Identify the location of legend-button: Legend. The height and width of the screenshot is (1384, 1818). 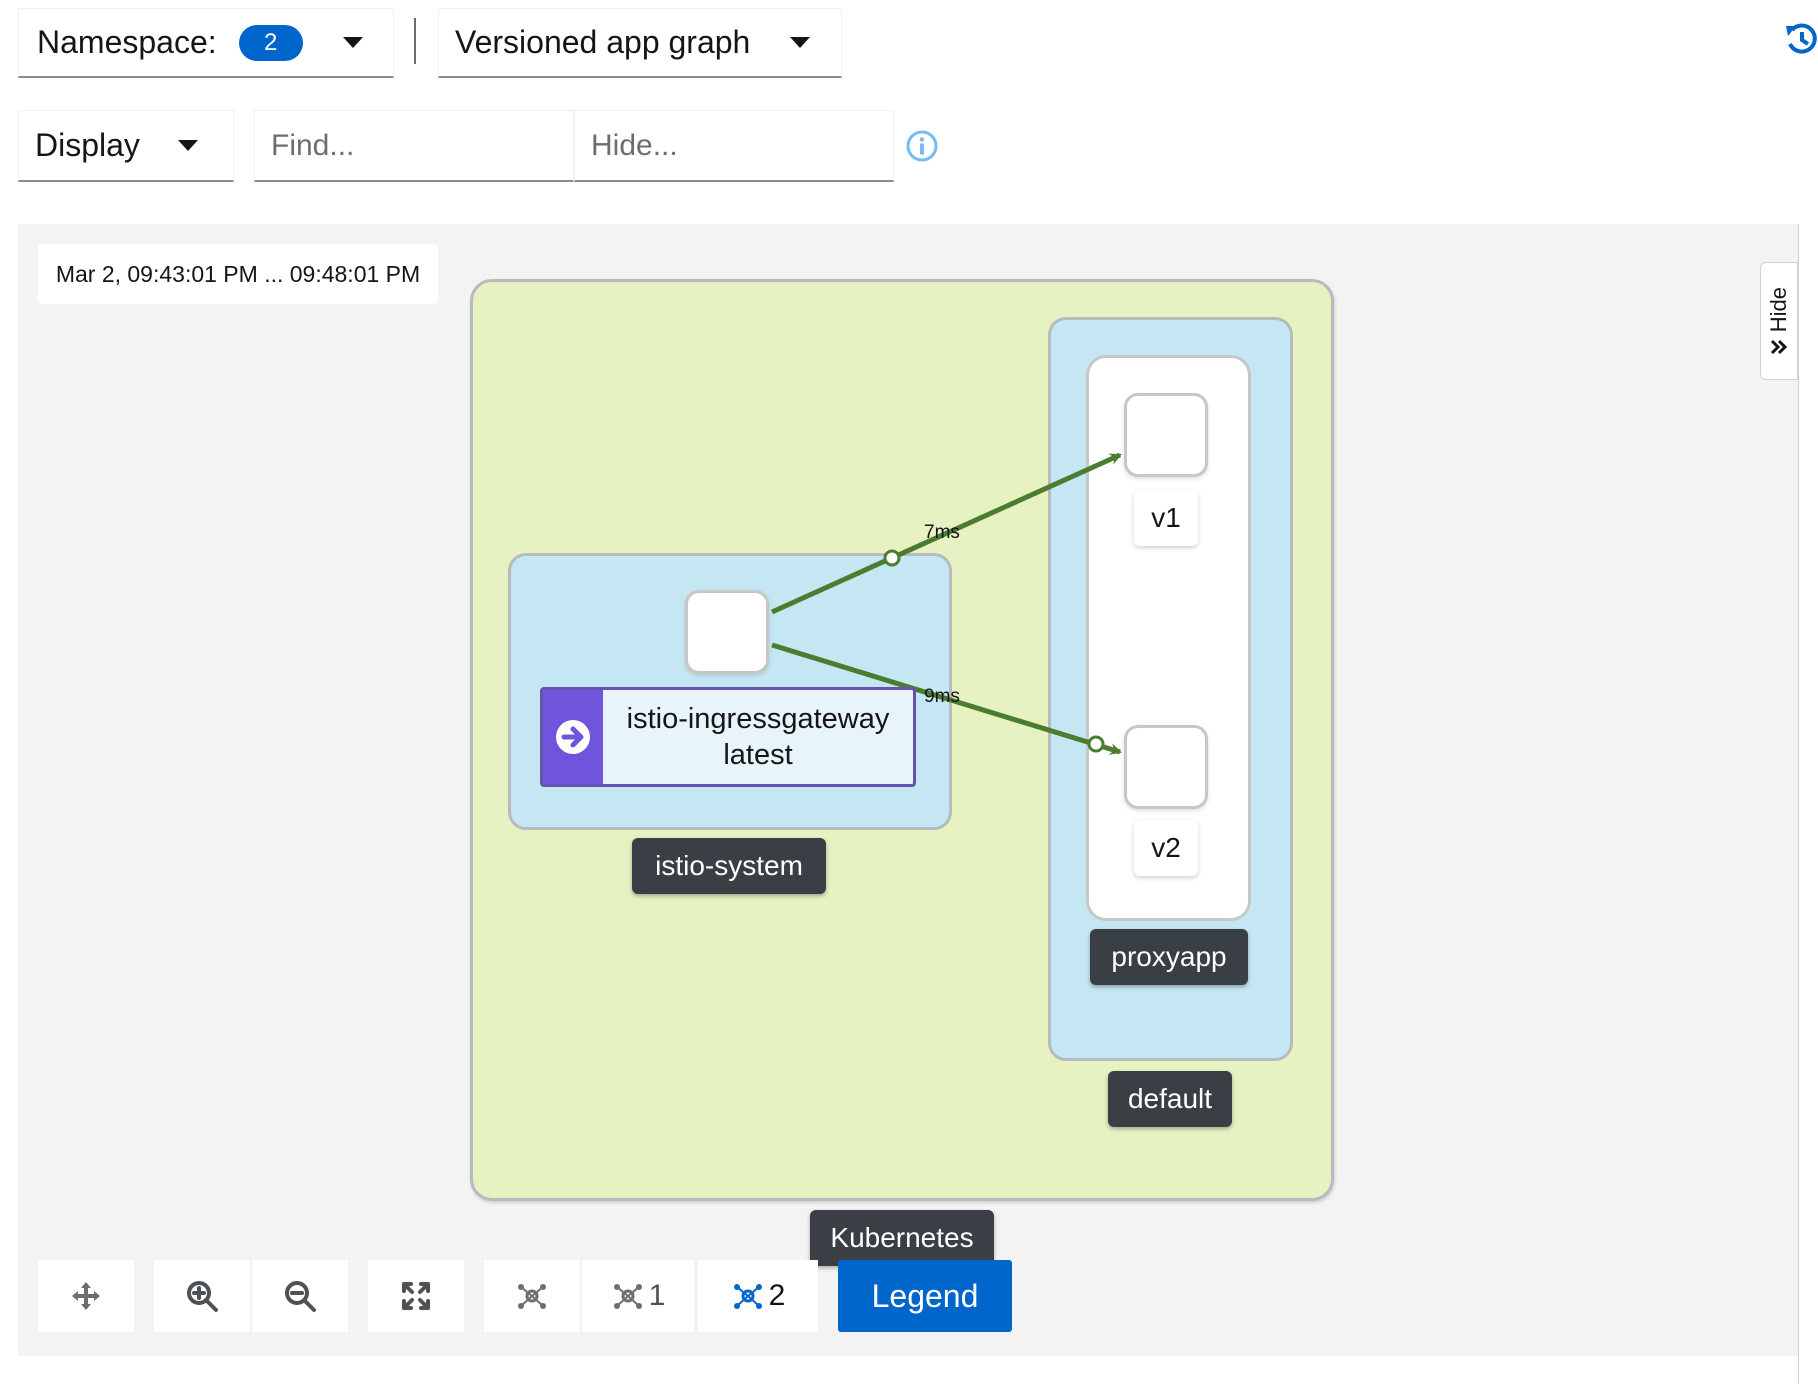
(925, 1296).